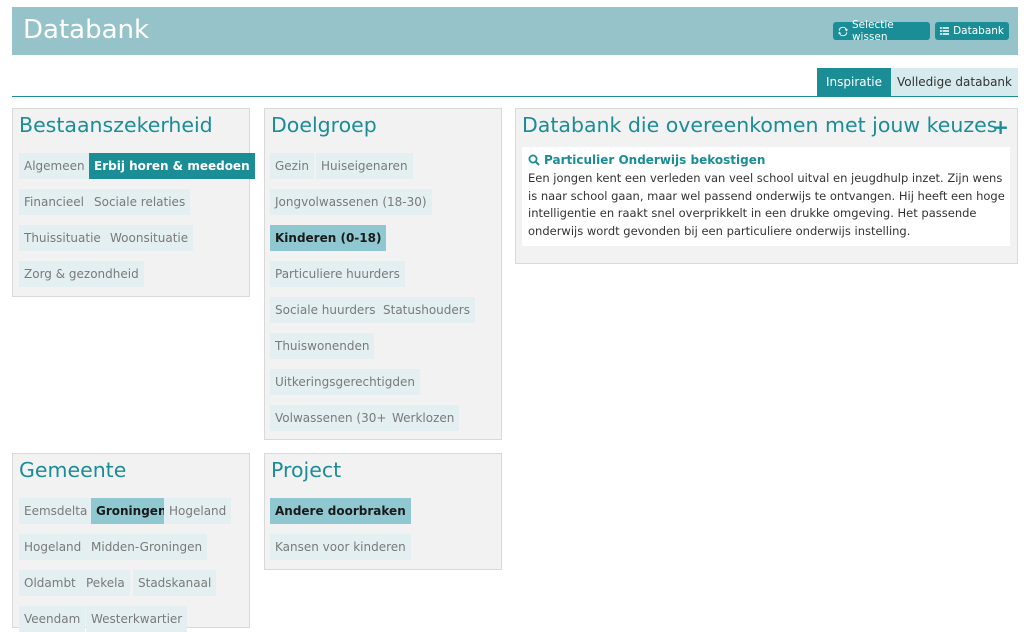  What do you see at coordinates (105, 583) in the screenshot?
I see `filter-tag: Pekela` at bounding box center [105, 583].